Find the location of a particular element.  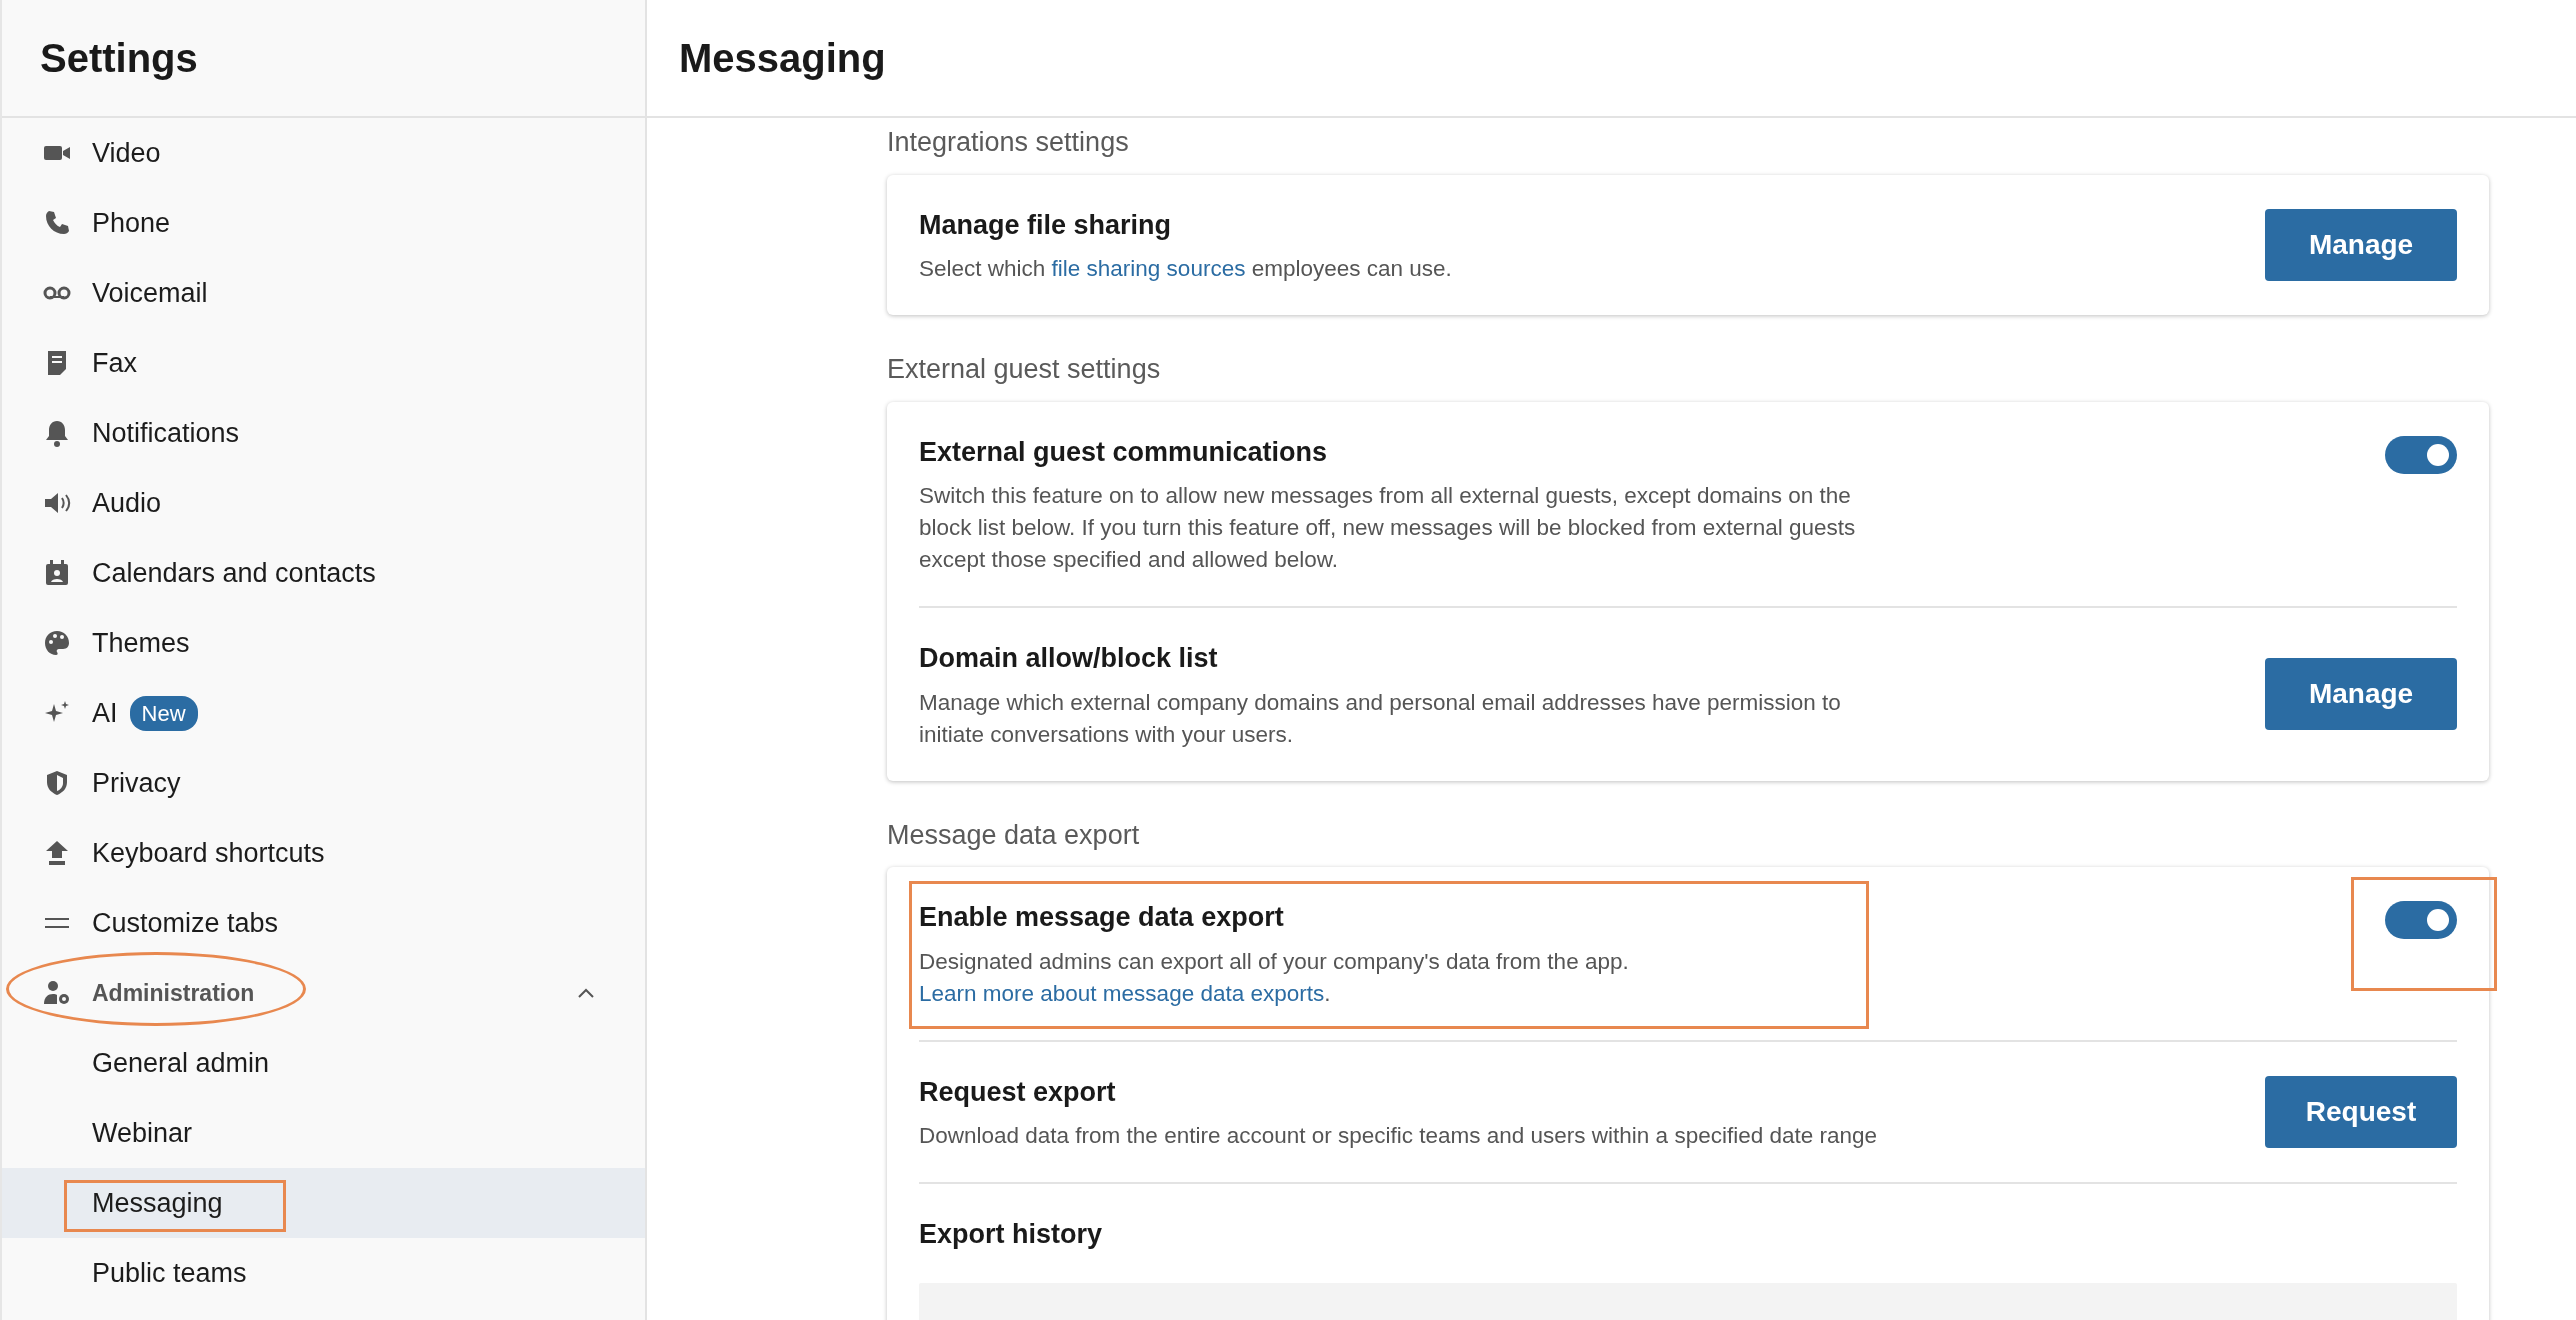

setting-title: Domain allow/block list is located at coordinates (1069, 658).